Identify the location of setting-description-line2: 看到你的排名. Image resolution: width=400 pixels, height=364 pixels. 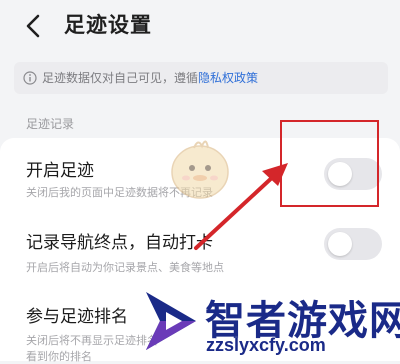
(59, 357).